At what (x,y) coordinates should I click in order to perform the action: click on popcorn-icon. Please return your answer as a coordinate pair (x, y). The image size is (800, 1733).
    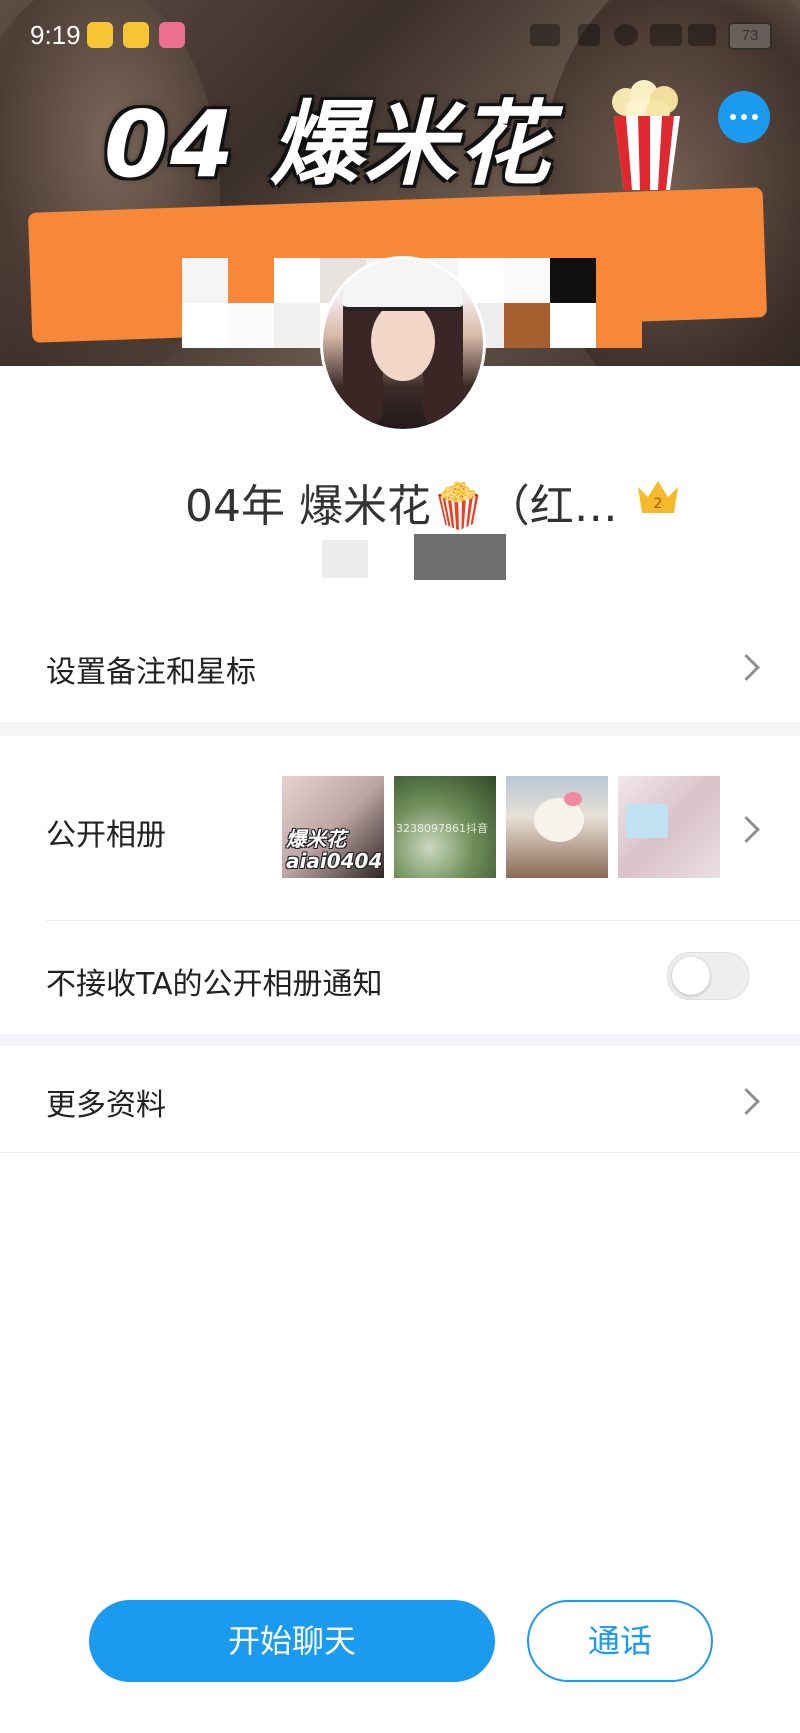
    Looking at the image, I should click on (646, 135).